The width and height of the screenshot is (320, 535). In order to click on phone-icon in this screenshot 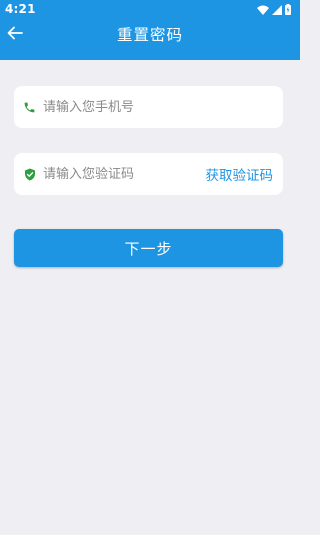, I will do `click(29, 107)`.